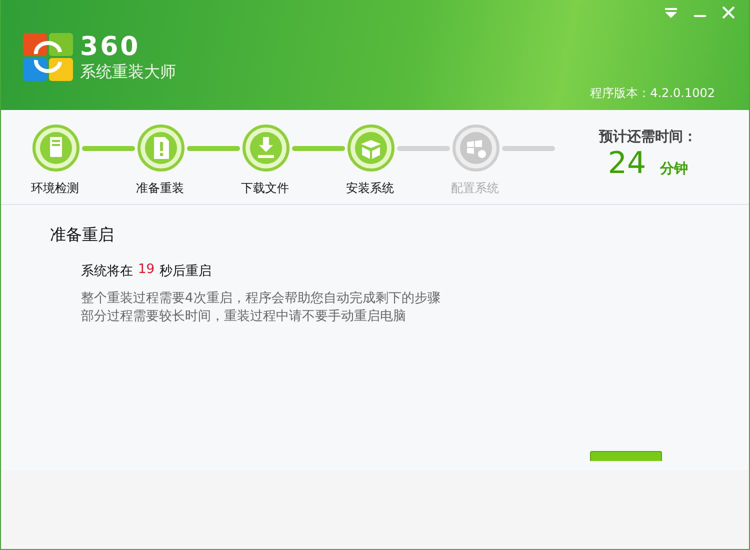 This screenshot has height=550, width=750. What do you see at coordinates (671, 12) in the screenshot?
I see `menu-icon` at bounding box center [671, 12].